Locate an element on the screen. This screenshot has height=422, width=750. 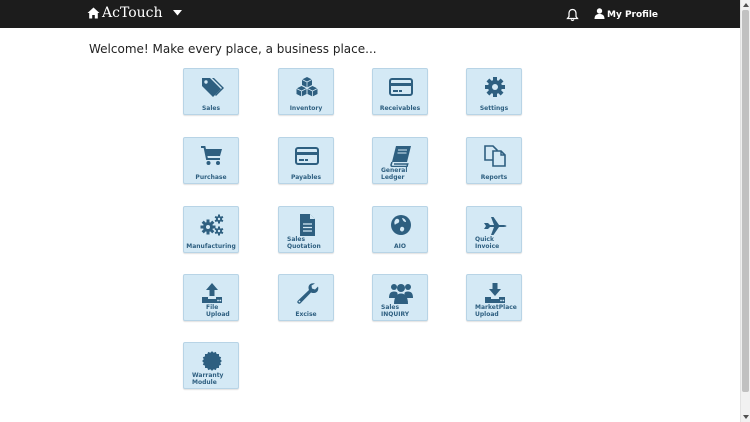
tile-marketplace-upload: MarketPlace Upload is located at coordinates (494, 297).